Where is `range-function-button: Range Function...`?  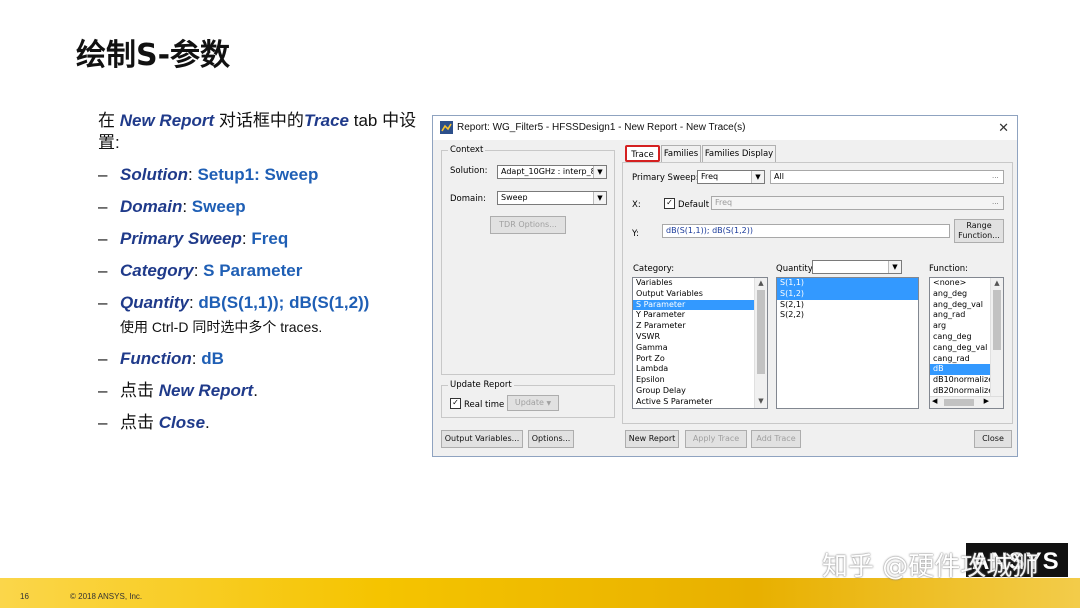 range-function-button: Range Function... is located at coordinates (979, 231).